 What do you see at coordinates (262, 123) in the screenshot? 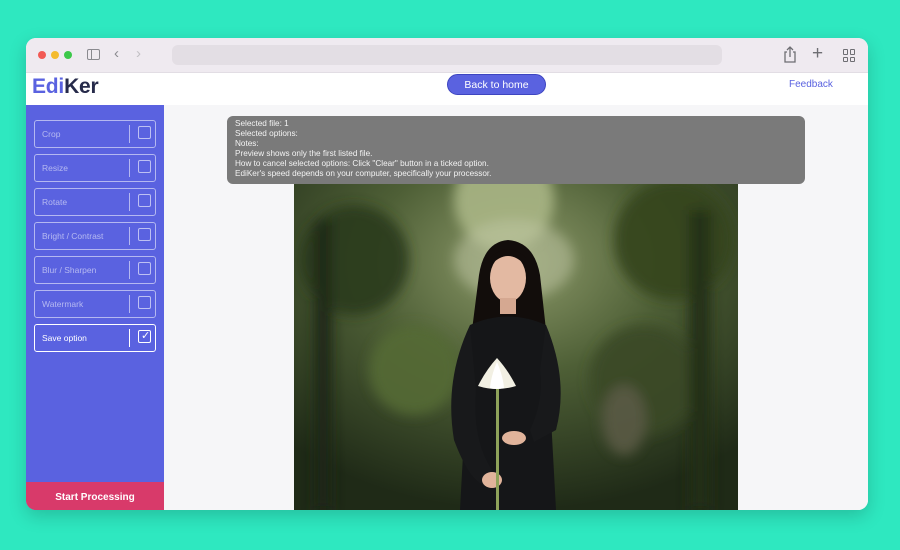
I see `info-selected-file: Selected file: 1` at bounding box center [262, 123].